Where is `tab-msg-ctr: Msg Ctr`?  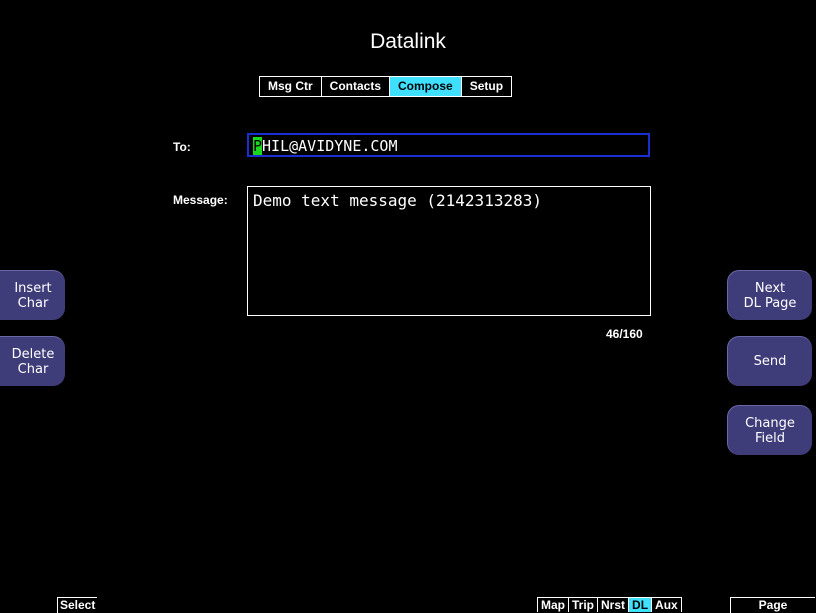 tab-msg-ctr: Msg Ctr is located at coordinates (291, 86).